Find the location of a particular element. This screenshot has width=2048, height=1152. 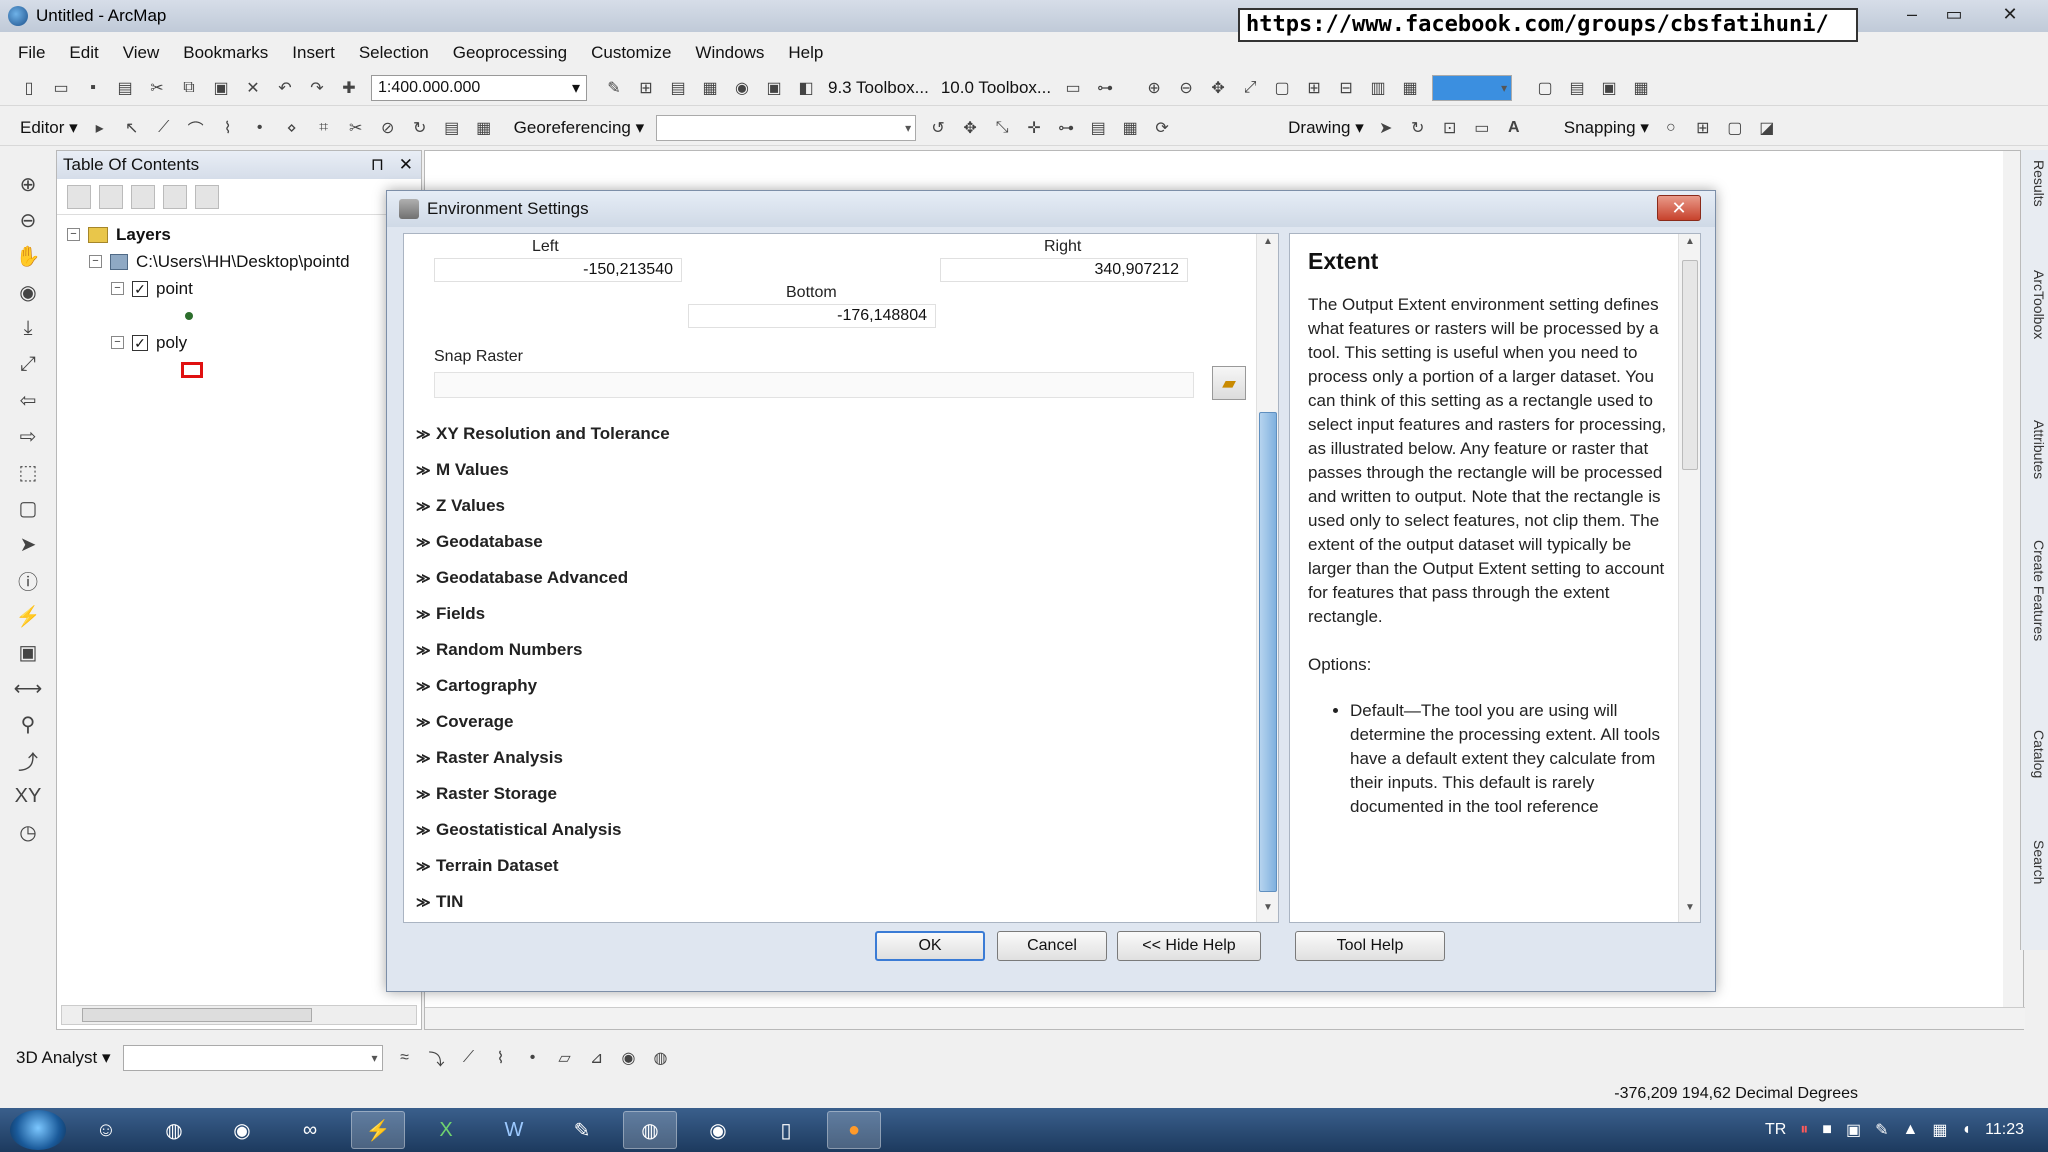

measure-icon: ⟷ is located at coordinates (28, 688).